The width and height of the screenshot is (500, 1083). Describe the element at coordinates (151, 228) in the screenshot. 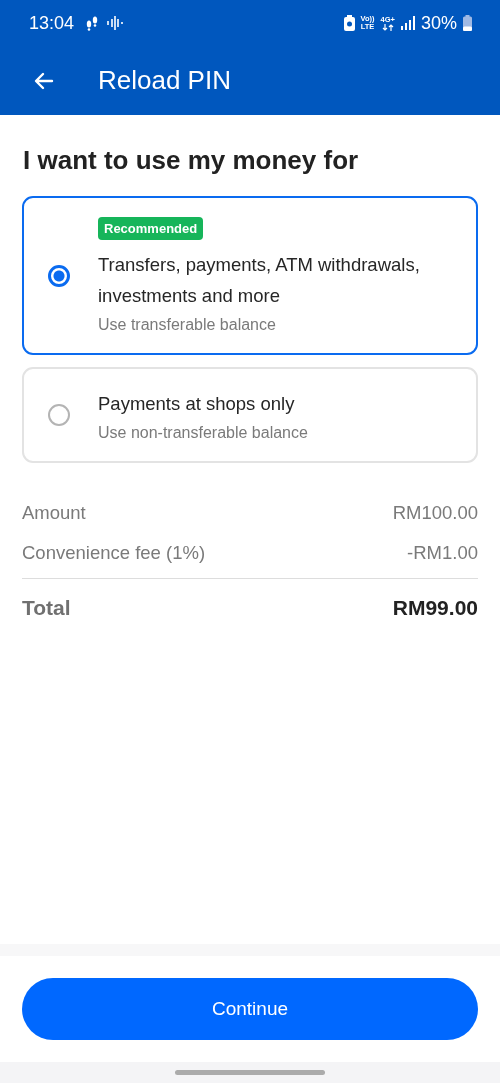

I see `recommended-badge: Recommended` at that location.